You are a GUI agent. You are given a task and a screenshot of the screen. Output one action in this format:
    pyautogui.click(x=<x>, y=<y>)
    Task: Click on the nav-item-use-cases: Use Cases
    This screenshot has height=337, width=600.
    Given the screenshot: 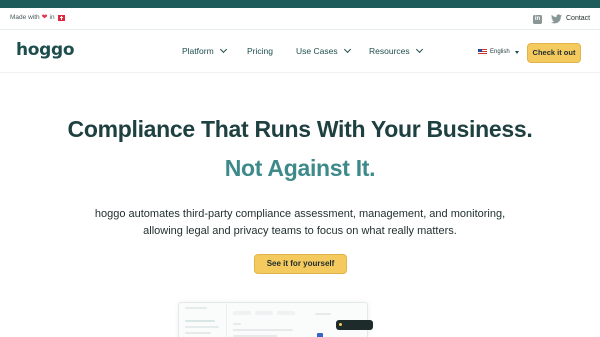 What is the action you would take?
    pyautogui.click(x=323, y=50)
    